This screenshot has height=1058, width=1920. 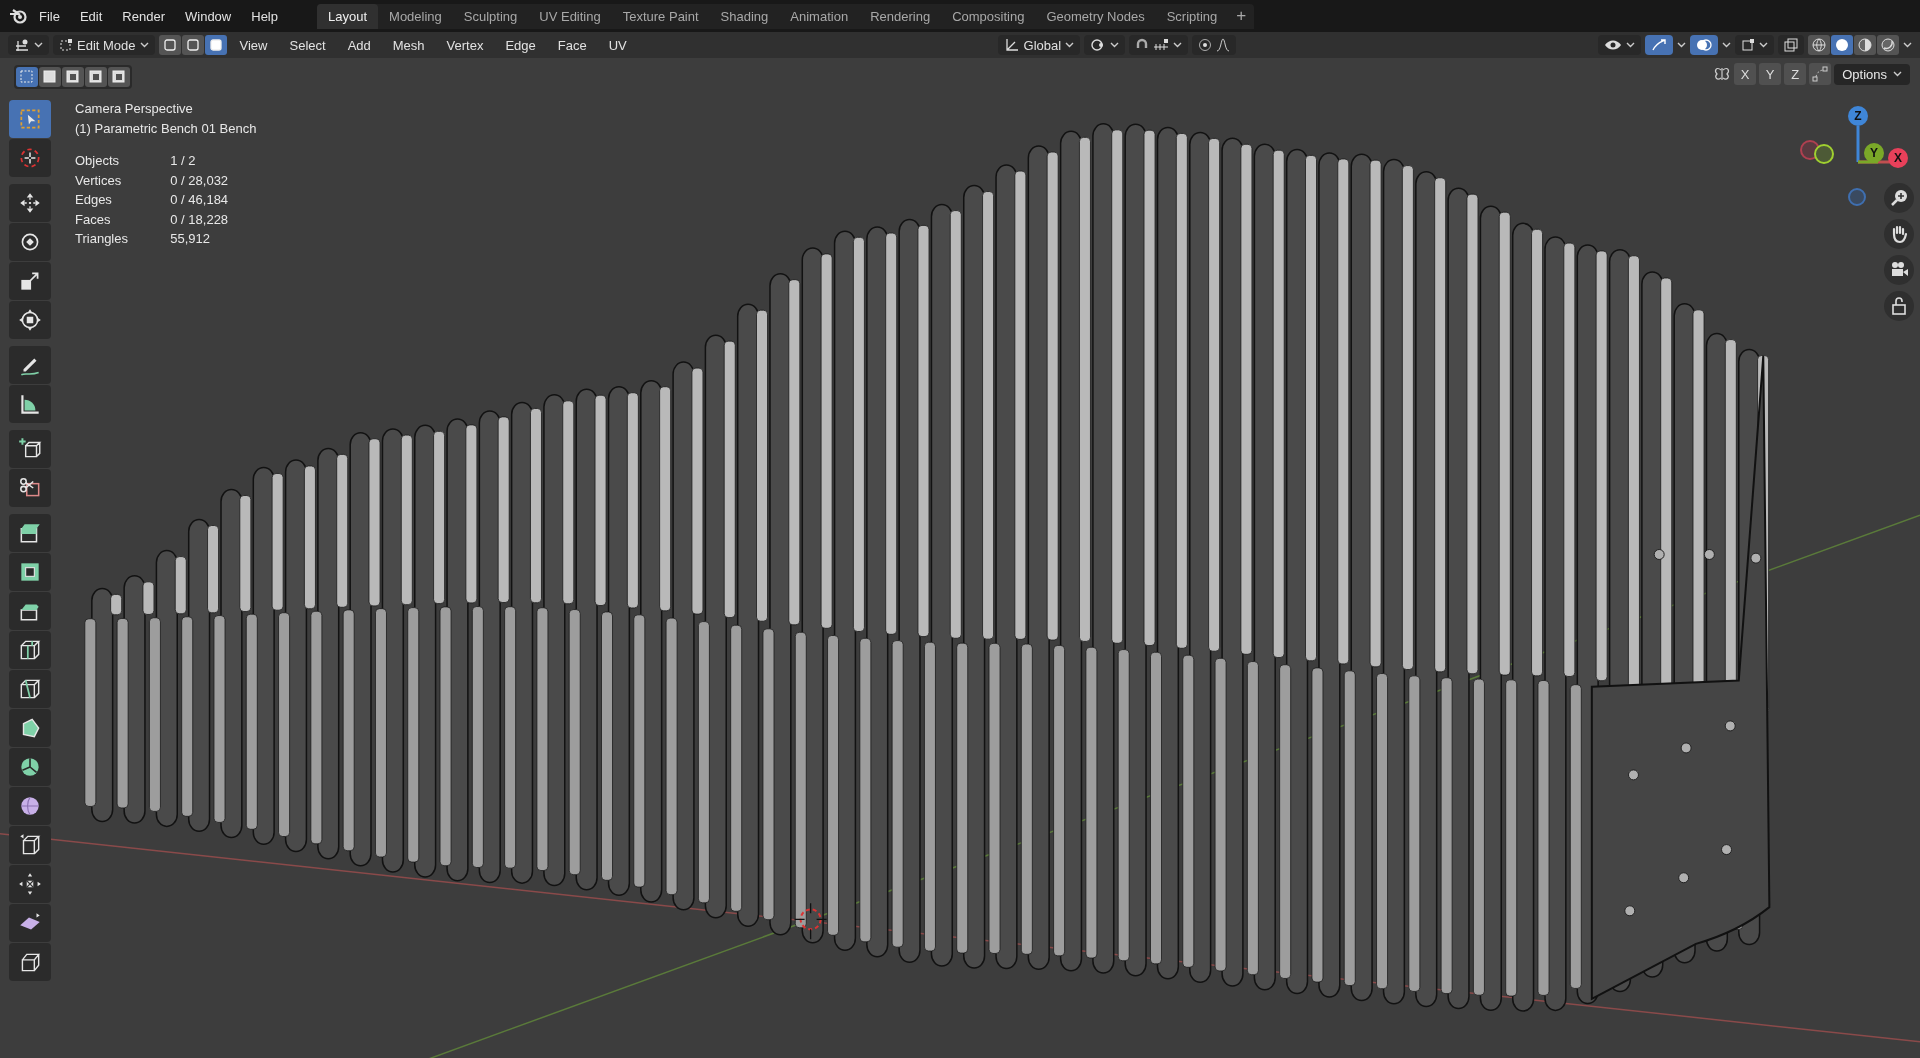 What do you see at coordinates (1899, 234) in the screenshot?
I see `pan-button` at bounding box center [1899, 234].